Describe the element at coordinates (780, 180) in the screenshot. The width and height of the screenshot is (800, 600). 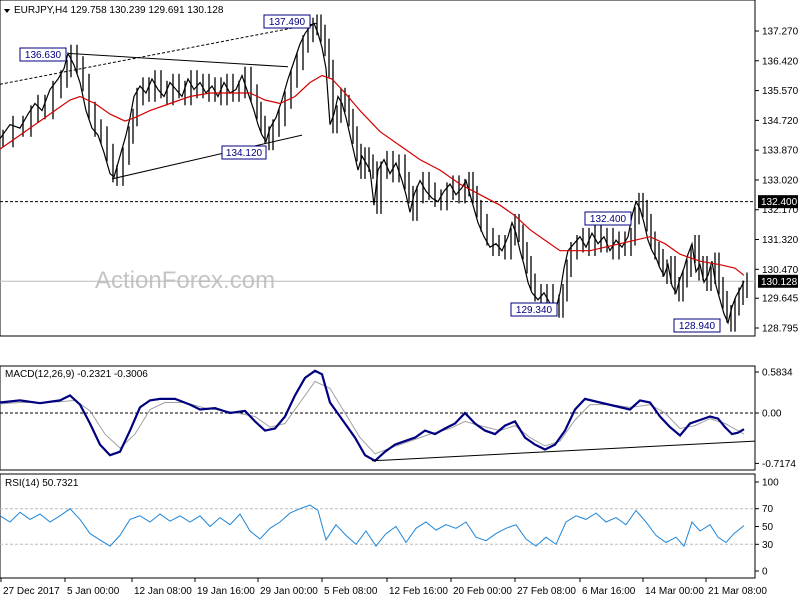
I see `price-y-tick-label: 133.020` at that location.